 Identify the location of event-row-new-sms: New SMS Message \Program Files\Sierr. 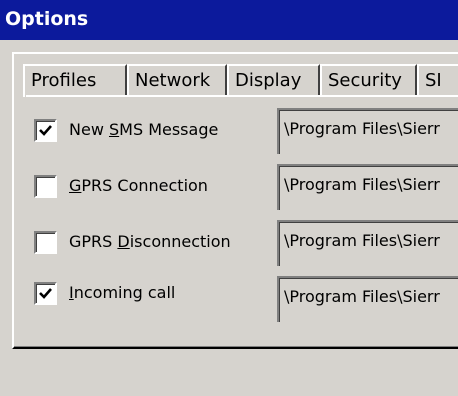
(236, 134).